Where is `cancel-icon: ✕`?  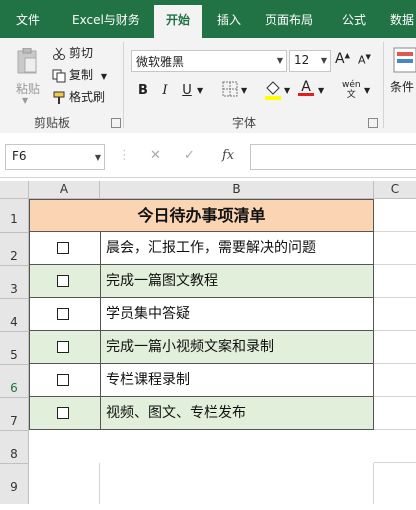
cancel-icon: ✕ is located at coordinates (155, 155).